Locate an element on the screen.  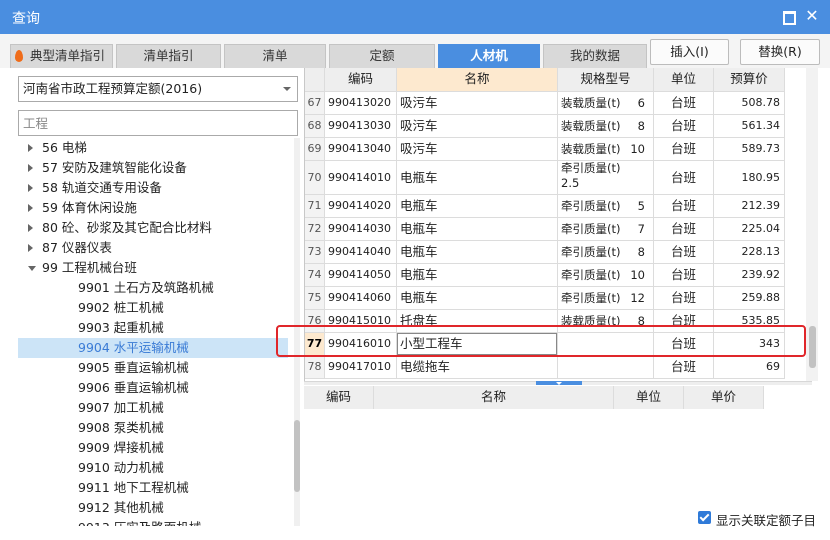
cell-spec: 牵引质量(t) 2.5 is located at coordinates (606, 177).